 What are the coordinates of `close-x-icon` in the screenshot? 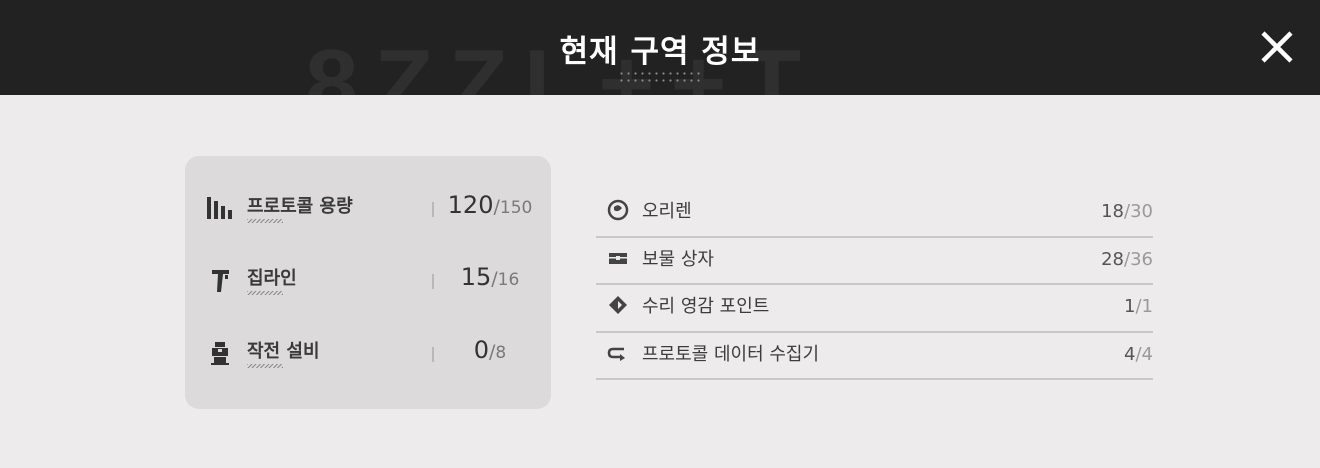 It's located at (1277, 47).